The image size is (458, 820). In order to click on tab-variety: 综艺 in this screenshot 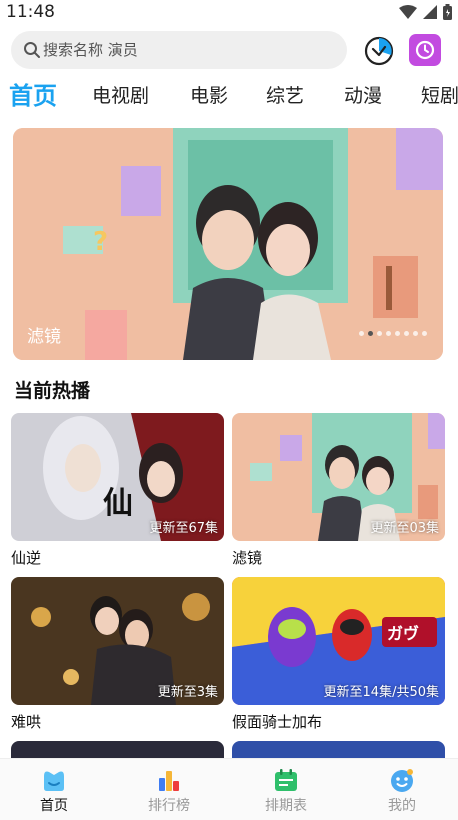, I will do `click(285, 96)`.